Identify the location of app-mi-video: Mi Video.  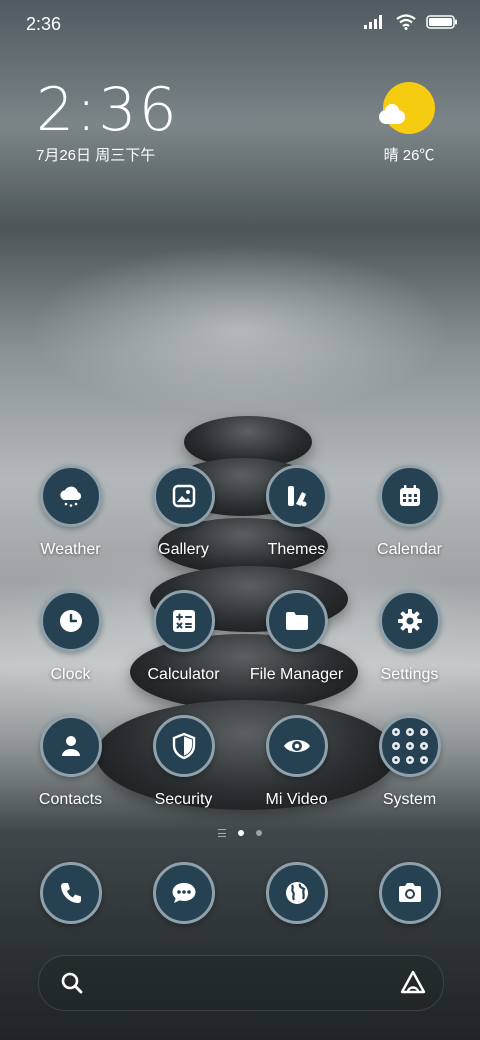
(296, 762).